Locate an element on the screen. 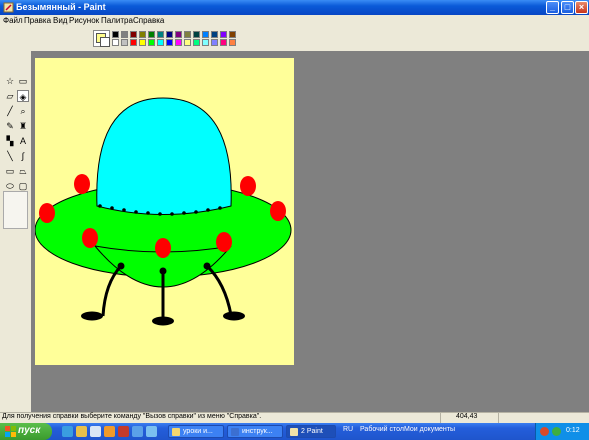 The image size is (589, 440). windows-flag-icon is located at coordinates (10, 431).